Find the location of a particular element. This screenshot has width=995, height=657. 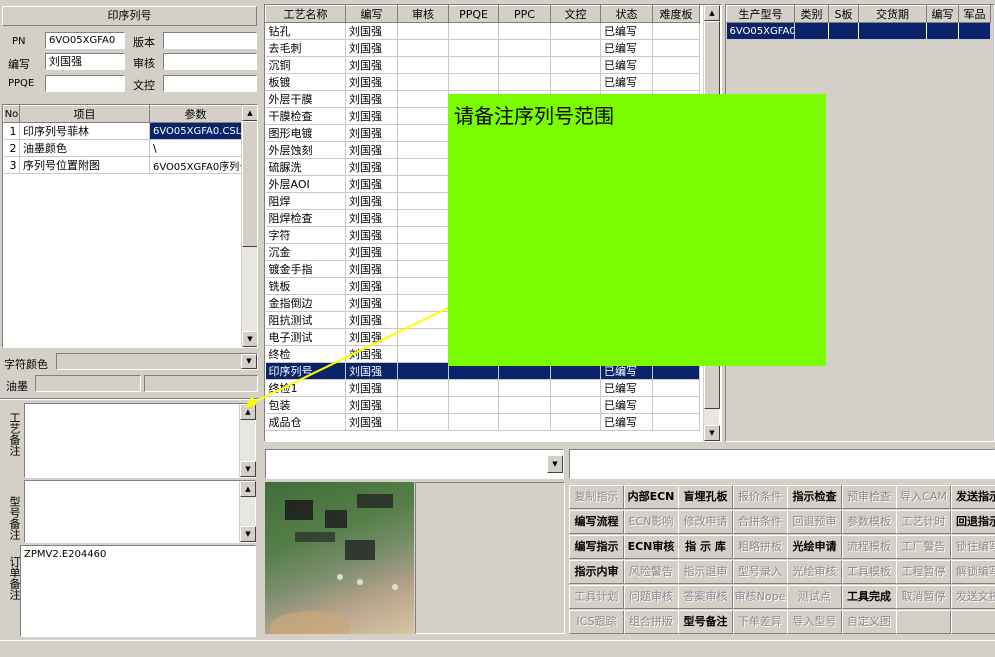

tooltip-text: 请备注序列号范围 is located at coordinates (534, 116).